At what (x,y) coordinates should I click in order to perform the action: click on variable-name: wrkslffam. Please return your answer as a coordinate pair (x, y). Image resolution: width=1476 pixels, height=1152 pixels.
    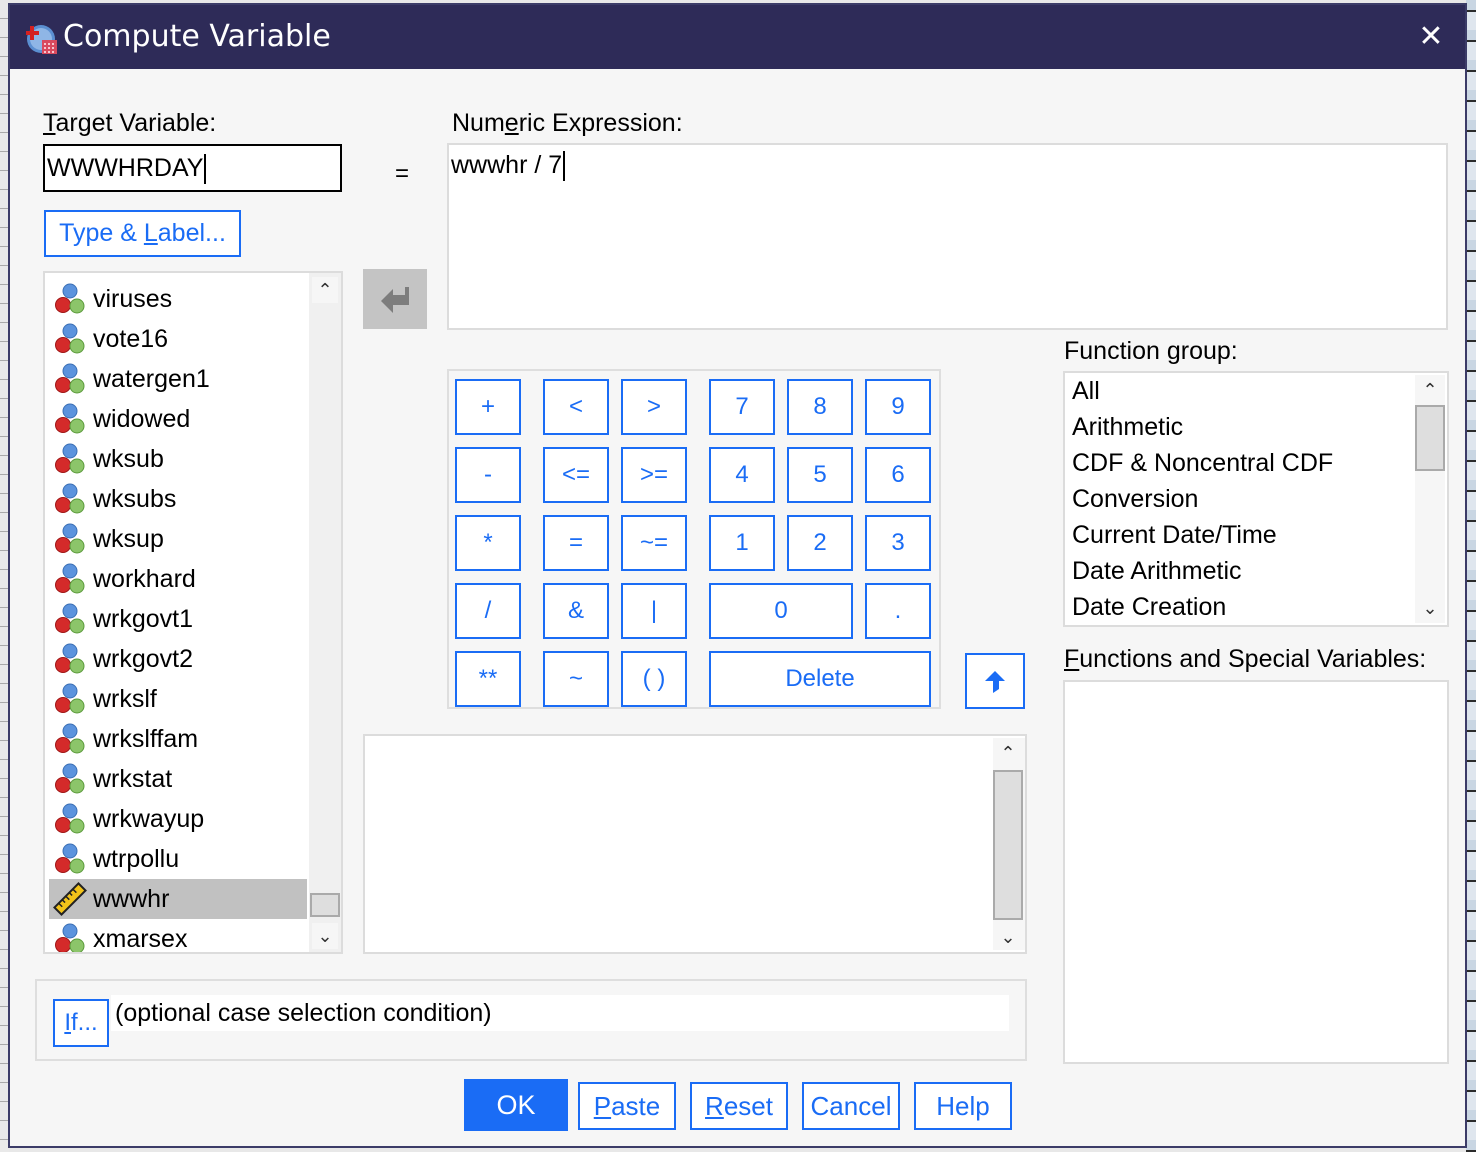
    Looking at the image, I should click on (146, 738).